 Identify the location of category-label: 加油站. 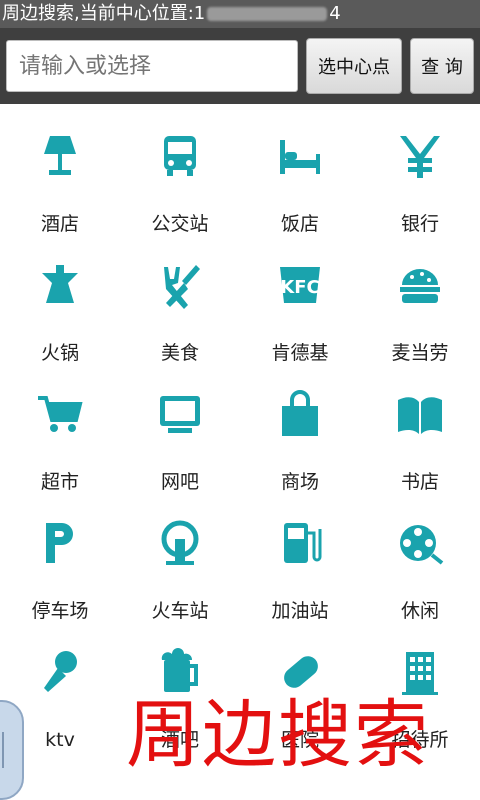
(300, 611).